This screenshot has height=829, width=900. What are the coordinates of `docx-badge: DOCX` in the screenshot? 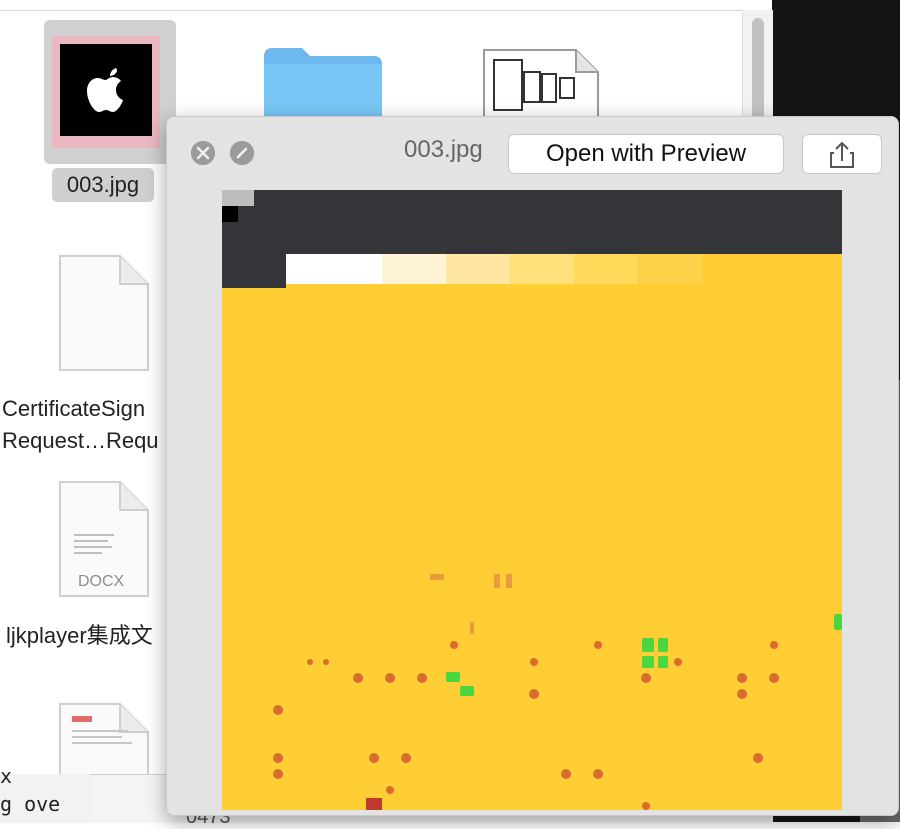 It's located at (101, 581).